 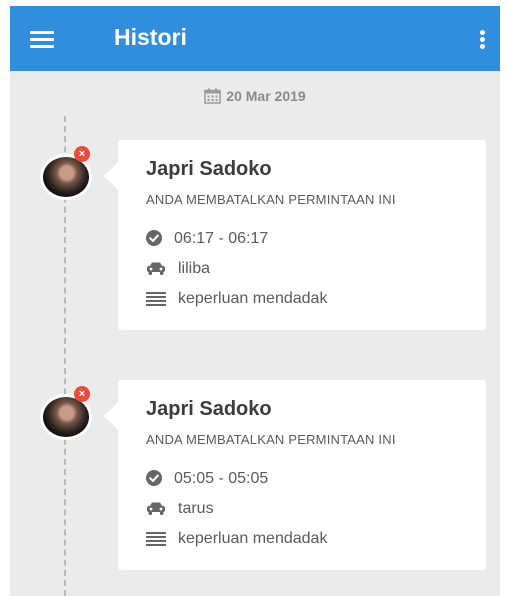 What do you see at coordinates (221, 478) in the screenshot?
I see `time-range: 05:05 - 05:05` at bounding box center [221, 478].